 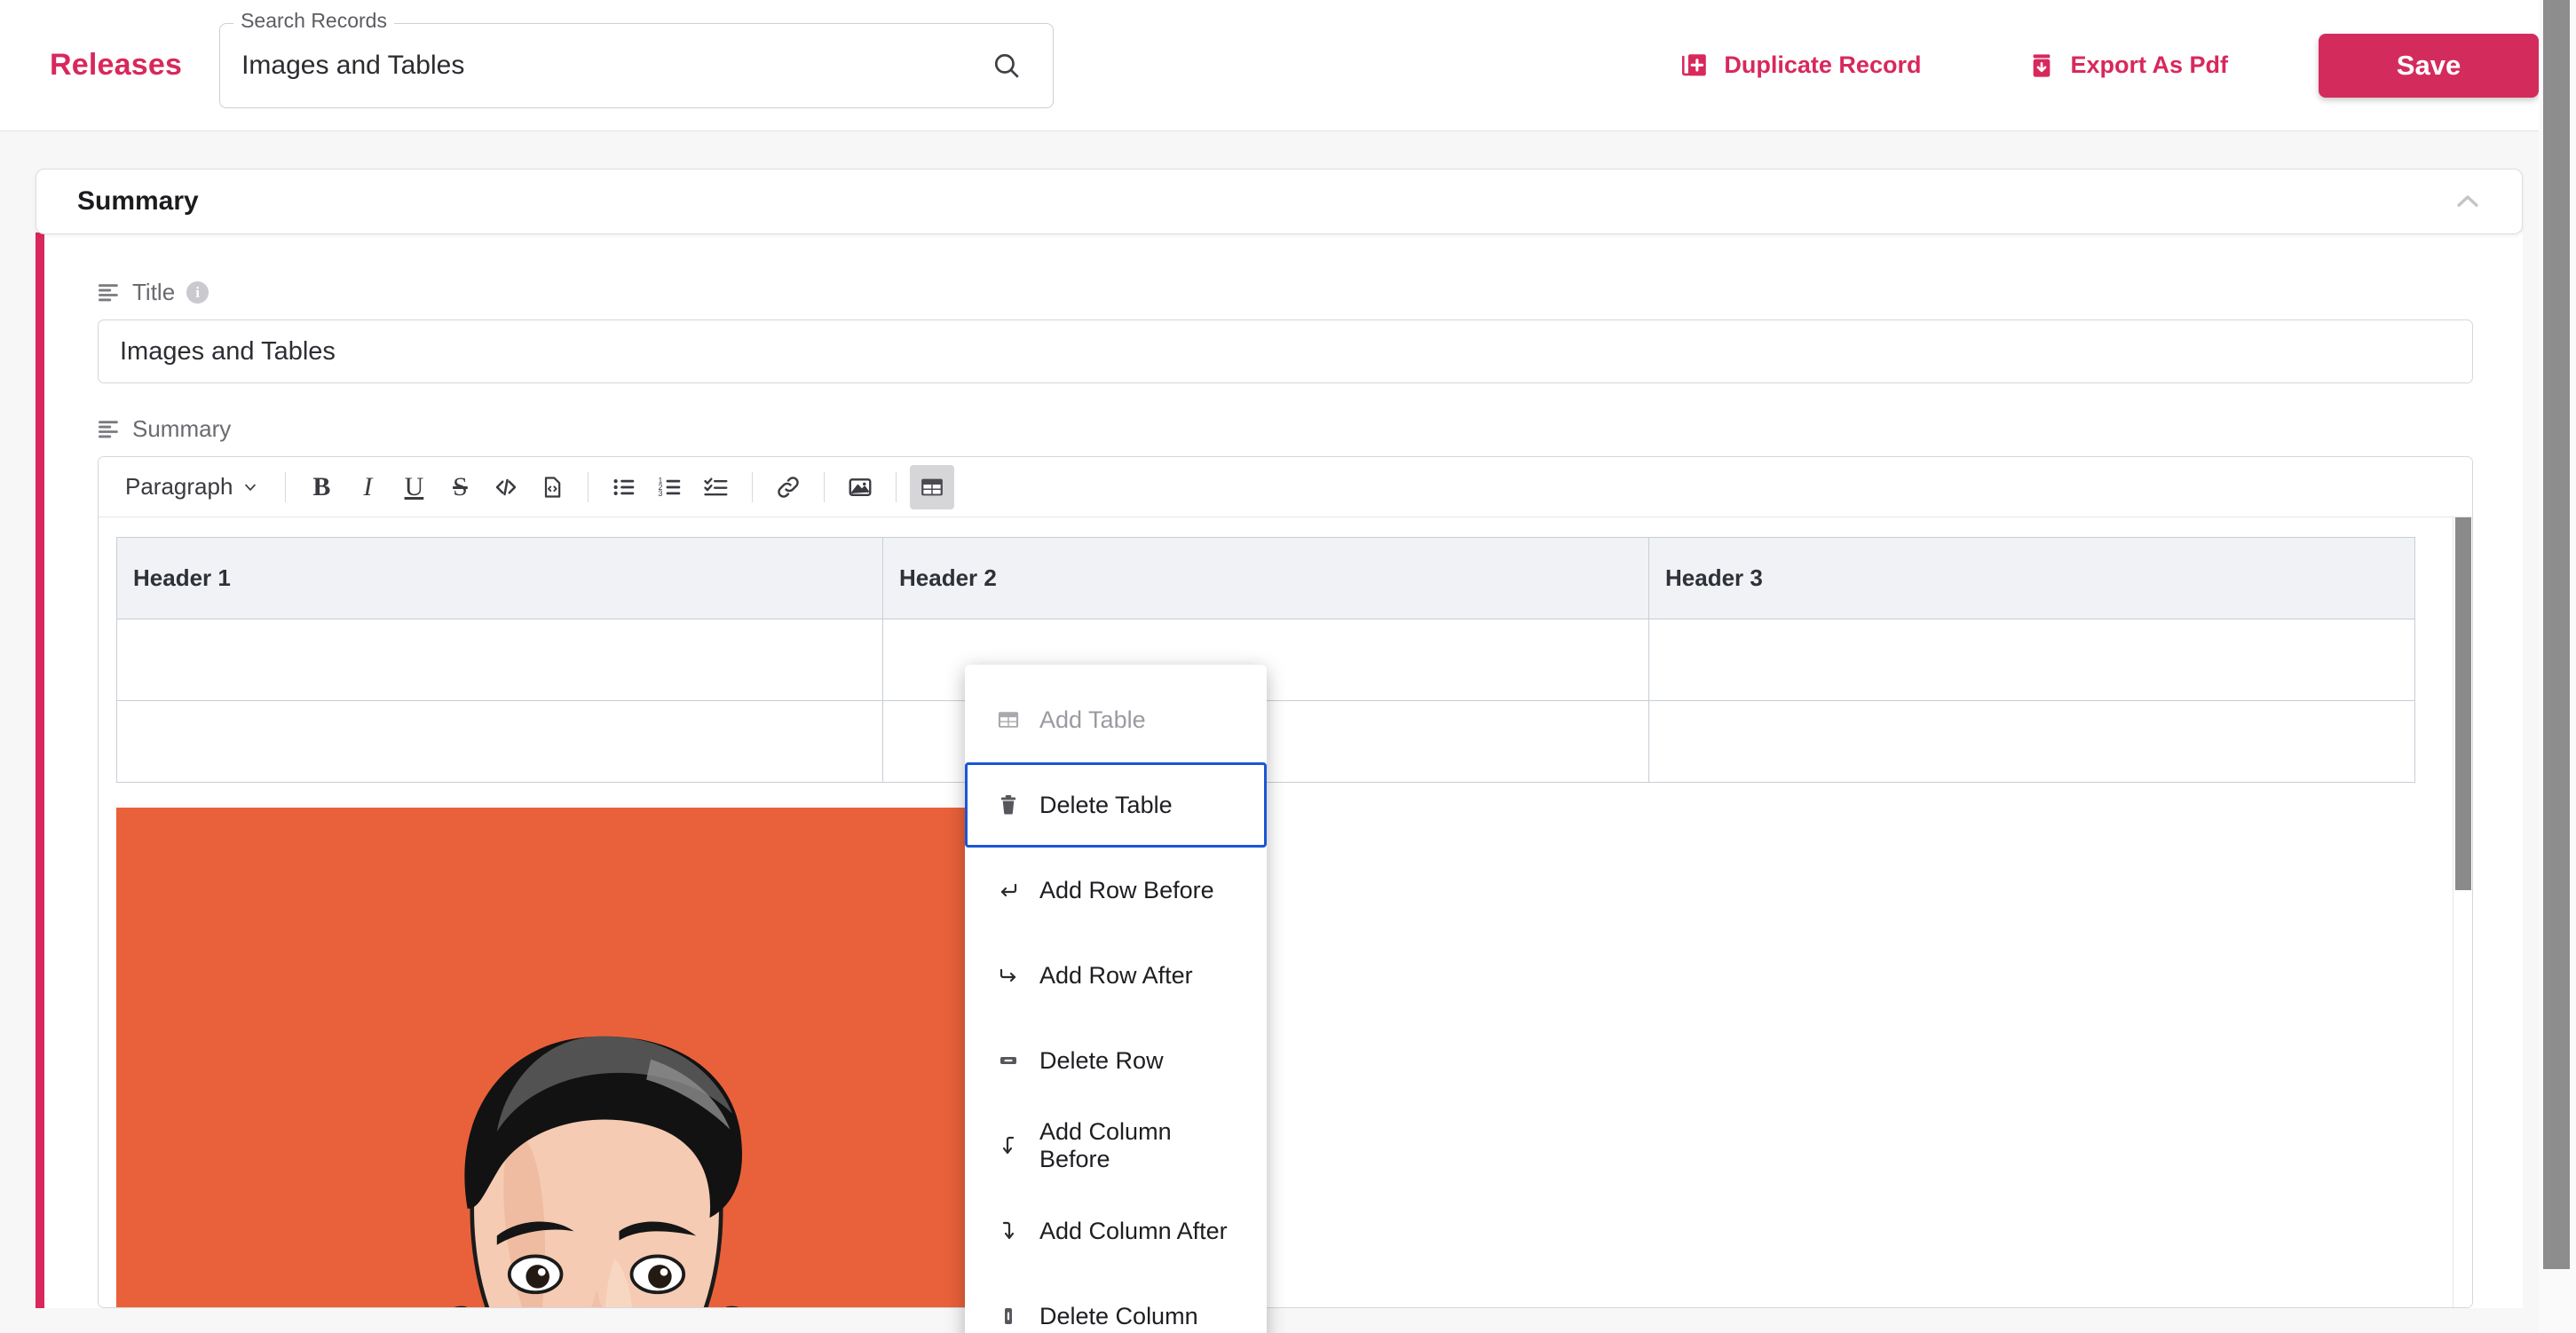 I want to click on arrow-col-before-icon, so click(x=1008, y=1145).